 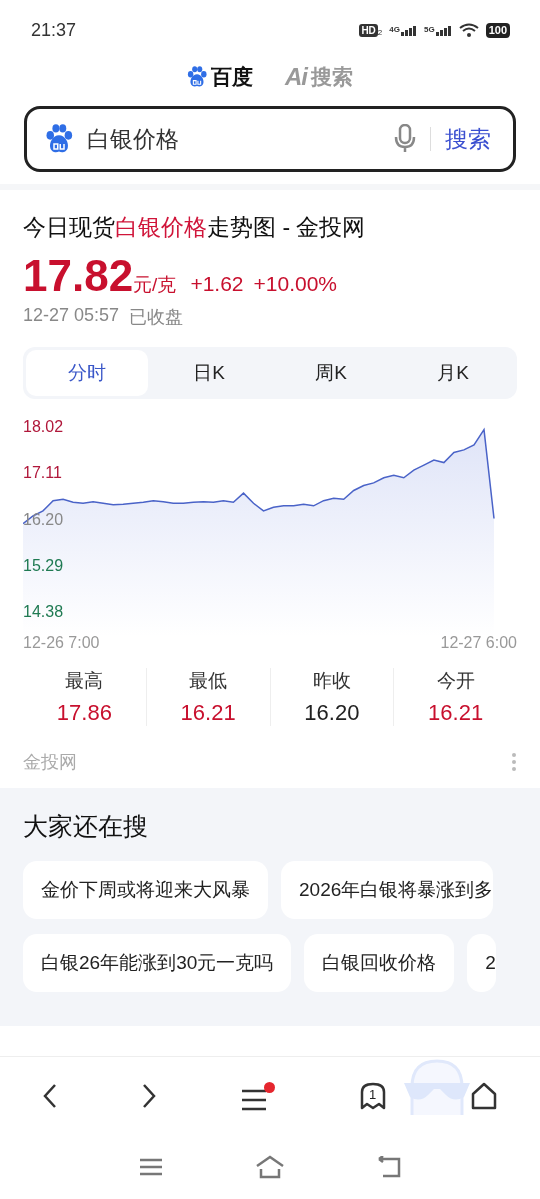 I want to click on home-button, so click(x=484, y=1096).